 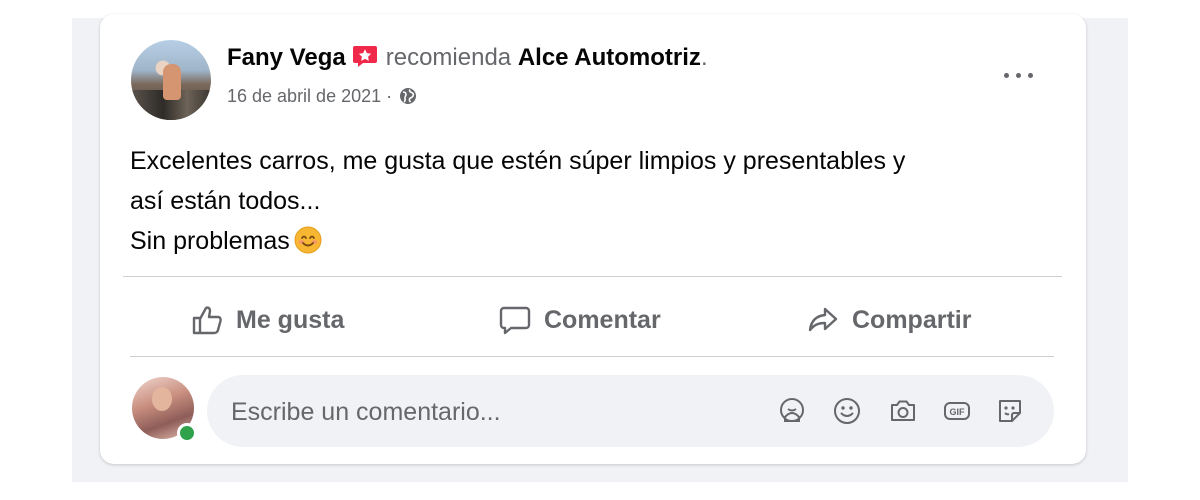 I want to click on svg-text: GIF, so click(x=958, y=412).